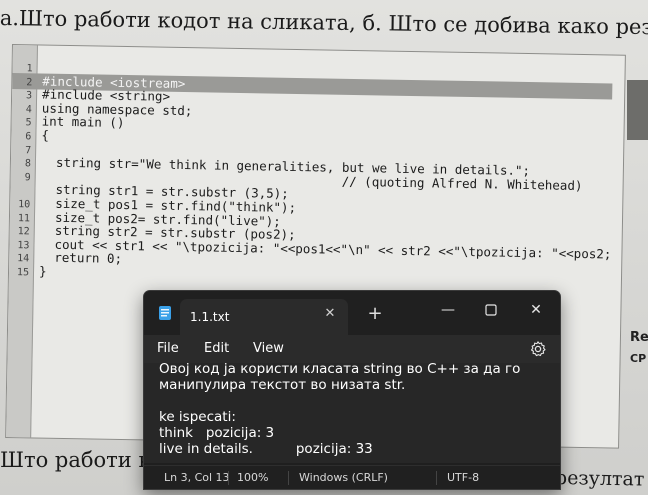  What do you see at coordinates (197, 417) in the screenshot?
I see `editor-line: ke ispecati:` at bounding box center [197, 417].